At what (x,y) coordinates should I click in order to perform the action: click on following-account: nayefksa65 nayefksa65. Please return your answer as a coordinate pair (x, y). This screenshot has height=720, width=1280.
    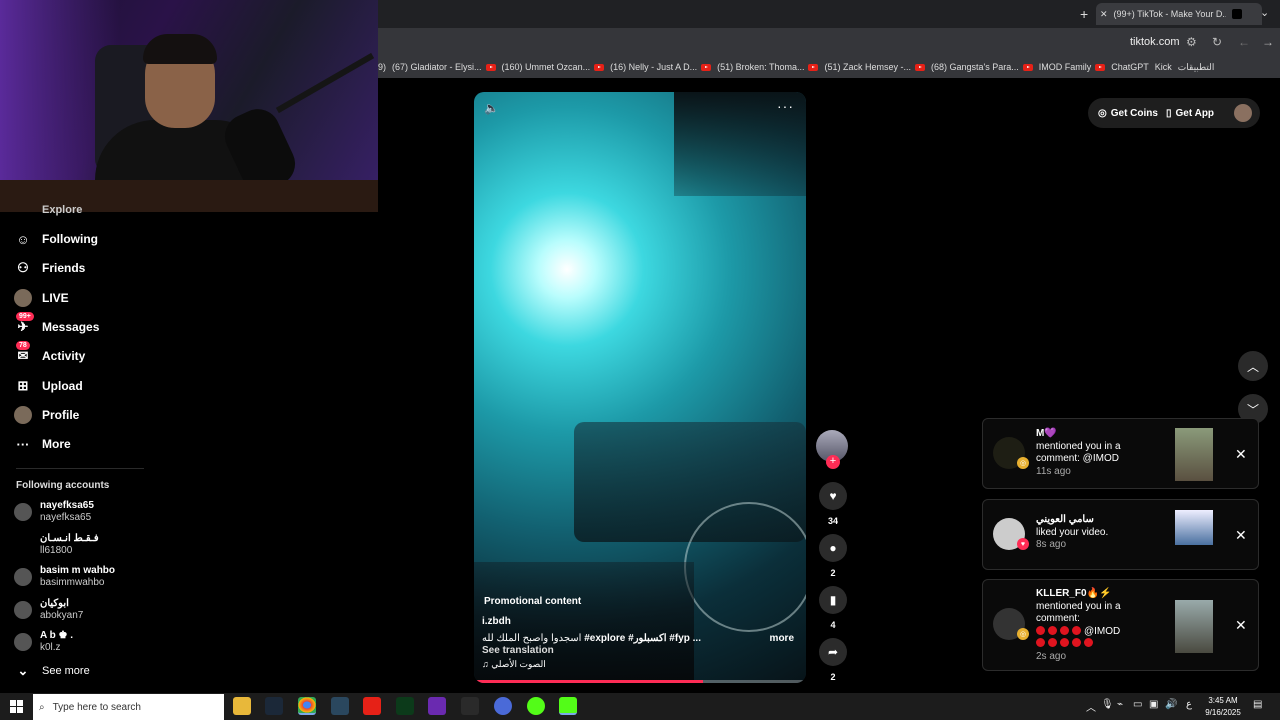
    Looking at the image, I should click on (54, 512).